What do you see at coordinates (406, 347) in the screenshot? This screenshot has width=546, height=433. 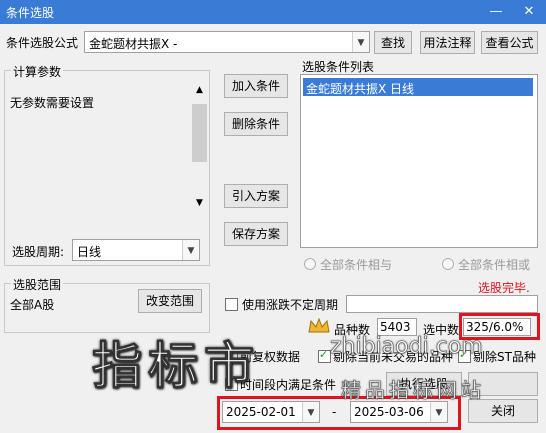 I see `watermark-site: zhibiaodi.com` at bounding box center [406, 347].